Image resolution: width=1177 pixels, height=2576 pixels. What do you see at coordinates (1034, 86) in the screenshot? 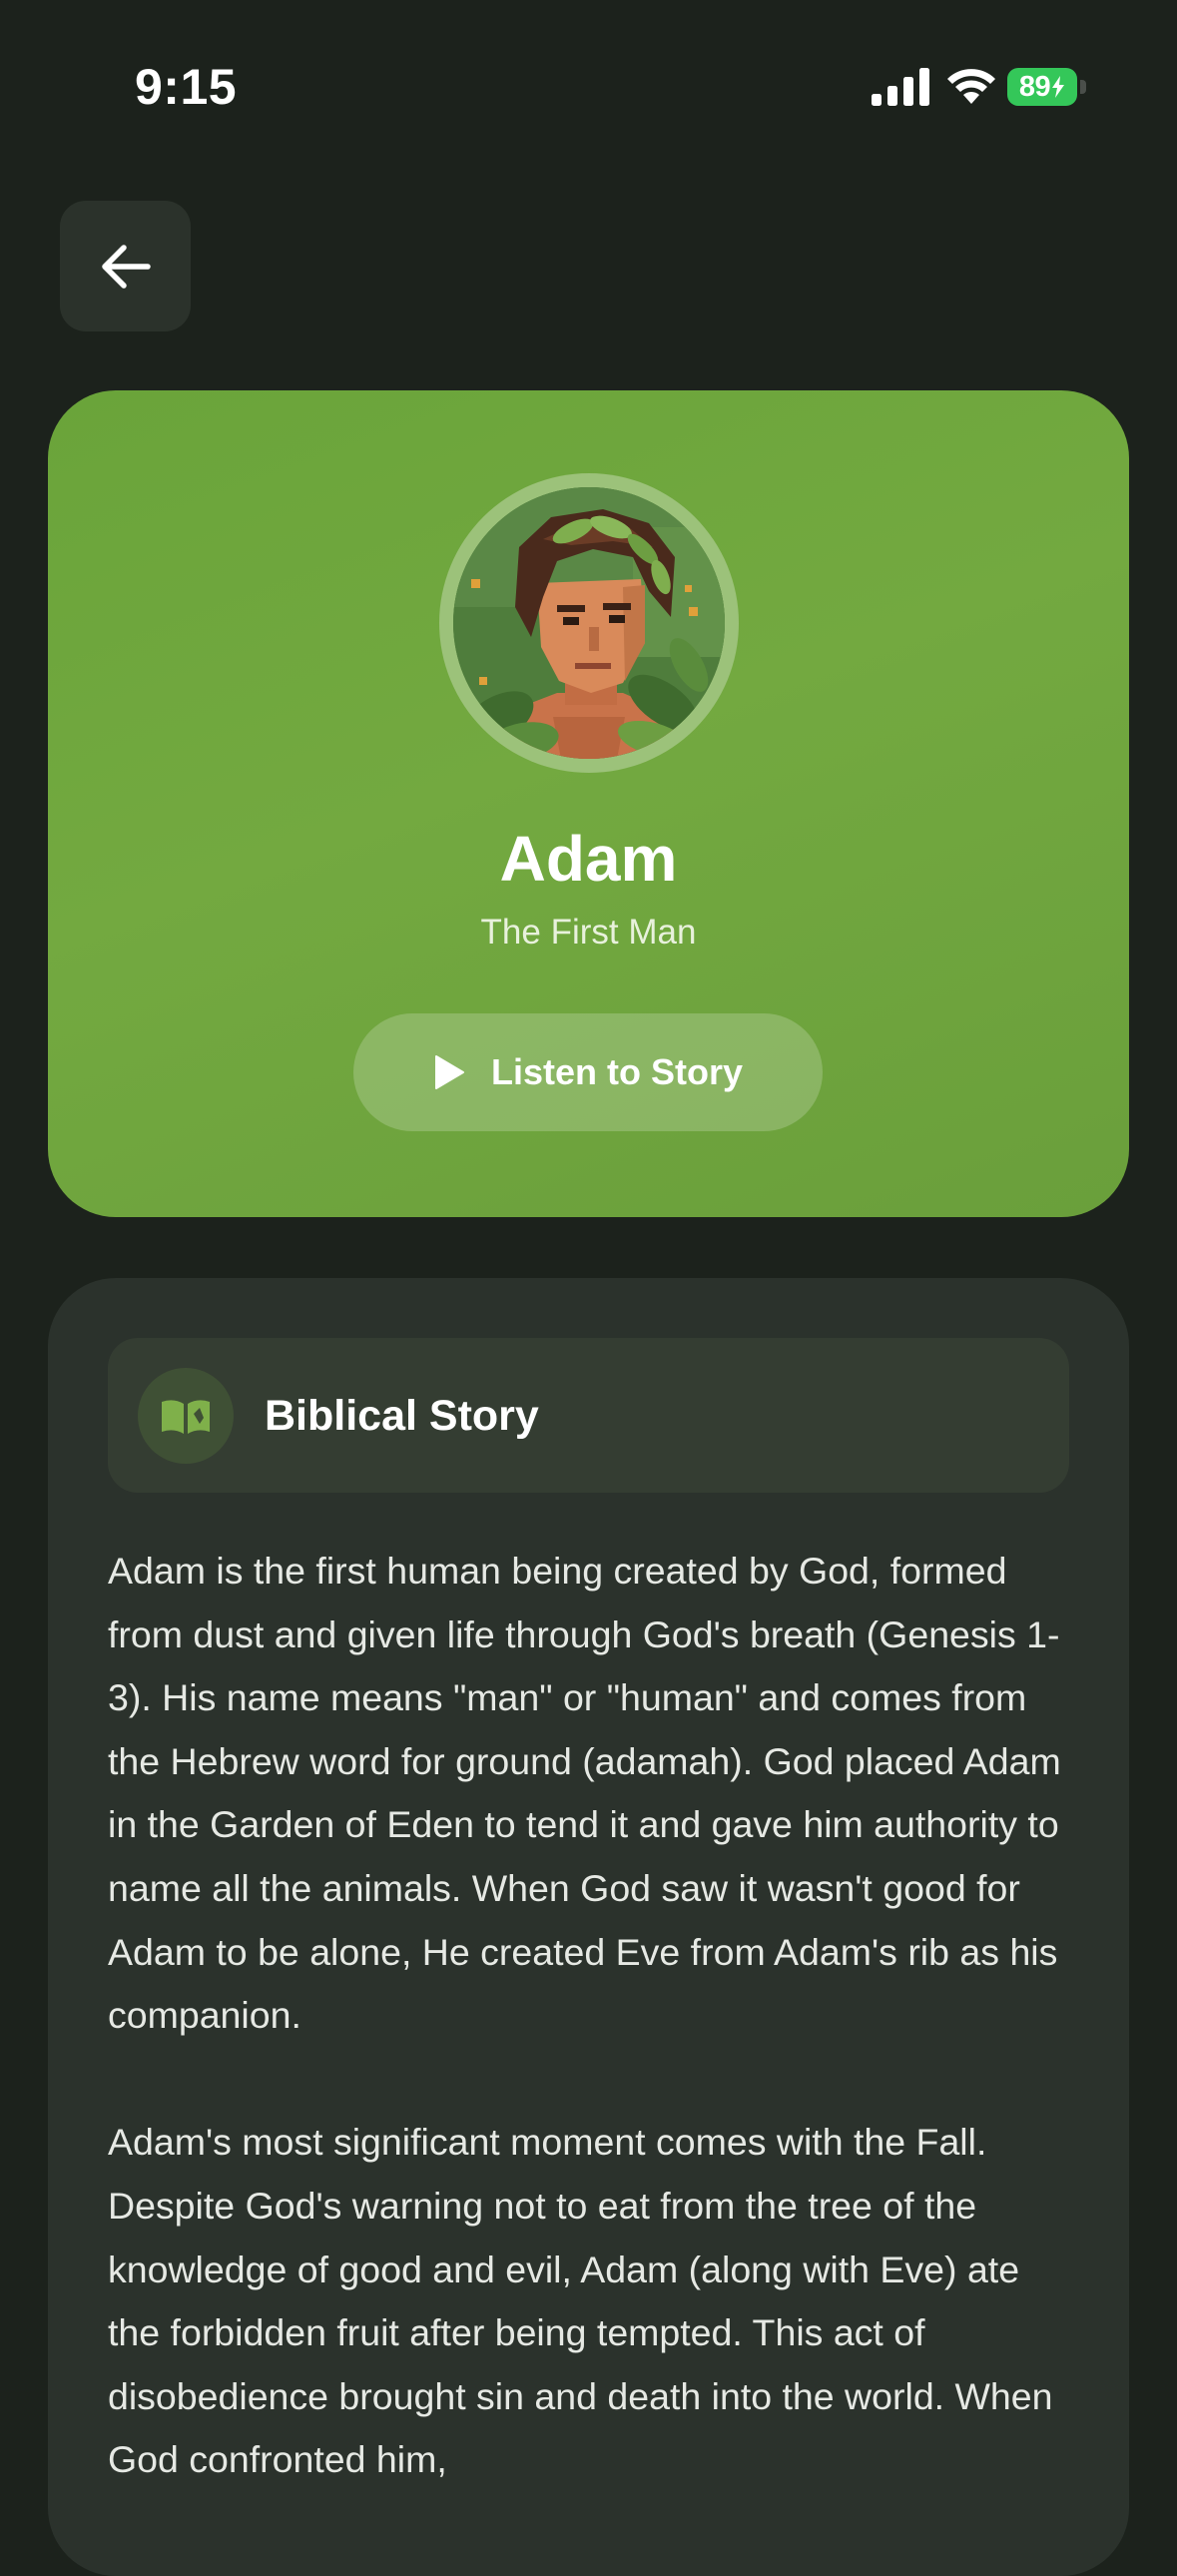
I see `battery-level-text: 89` at bounding box center [1034, 86].